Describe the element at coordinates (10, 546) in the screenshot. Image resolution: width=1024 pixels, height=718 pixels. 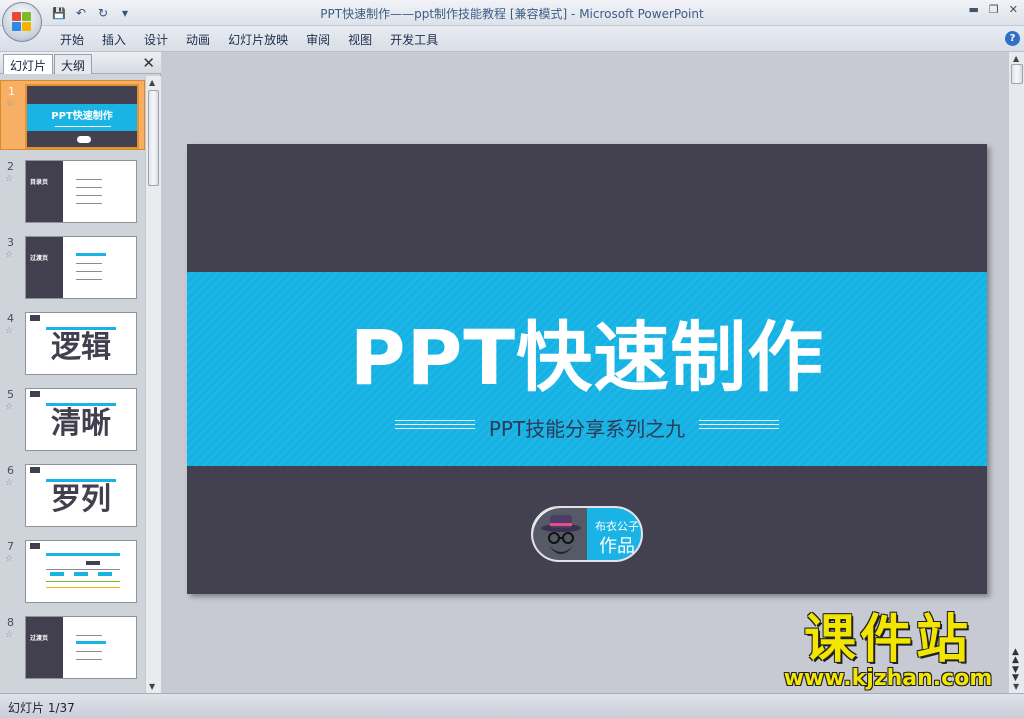
I see `slide-number: 7` at that location.